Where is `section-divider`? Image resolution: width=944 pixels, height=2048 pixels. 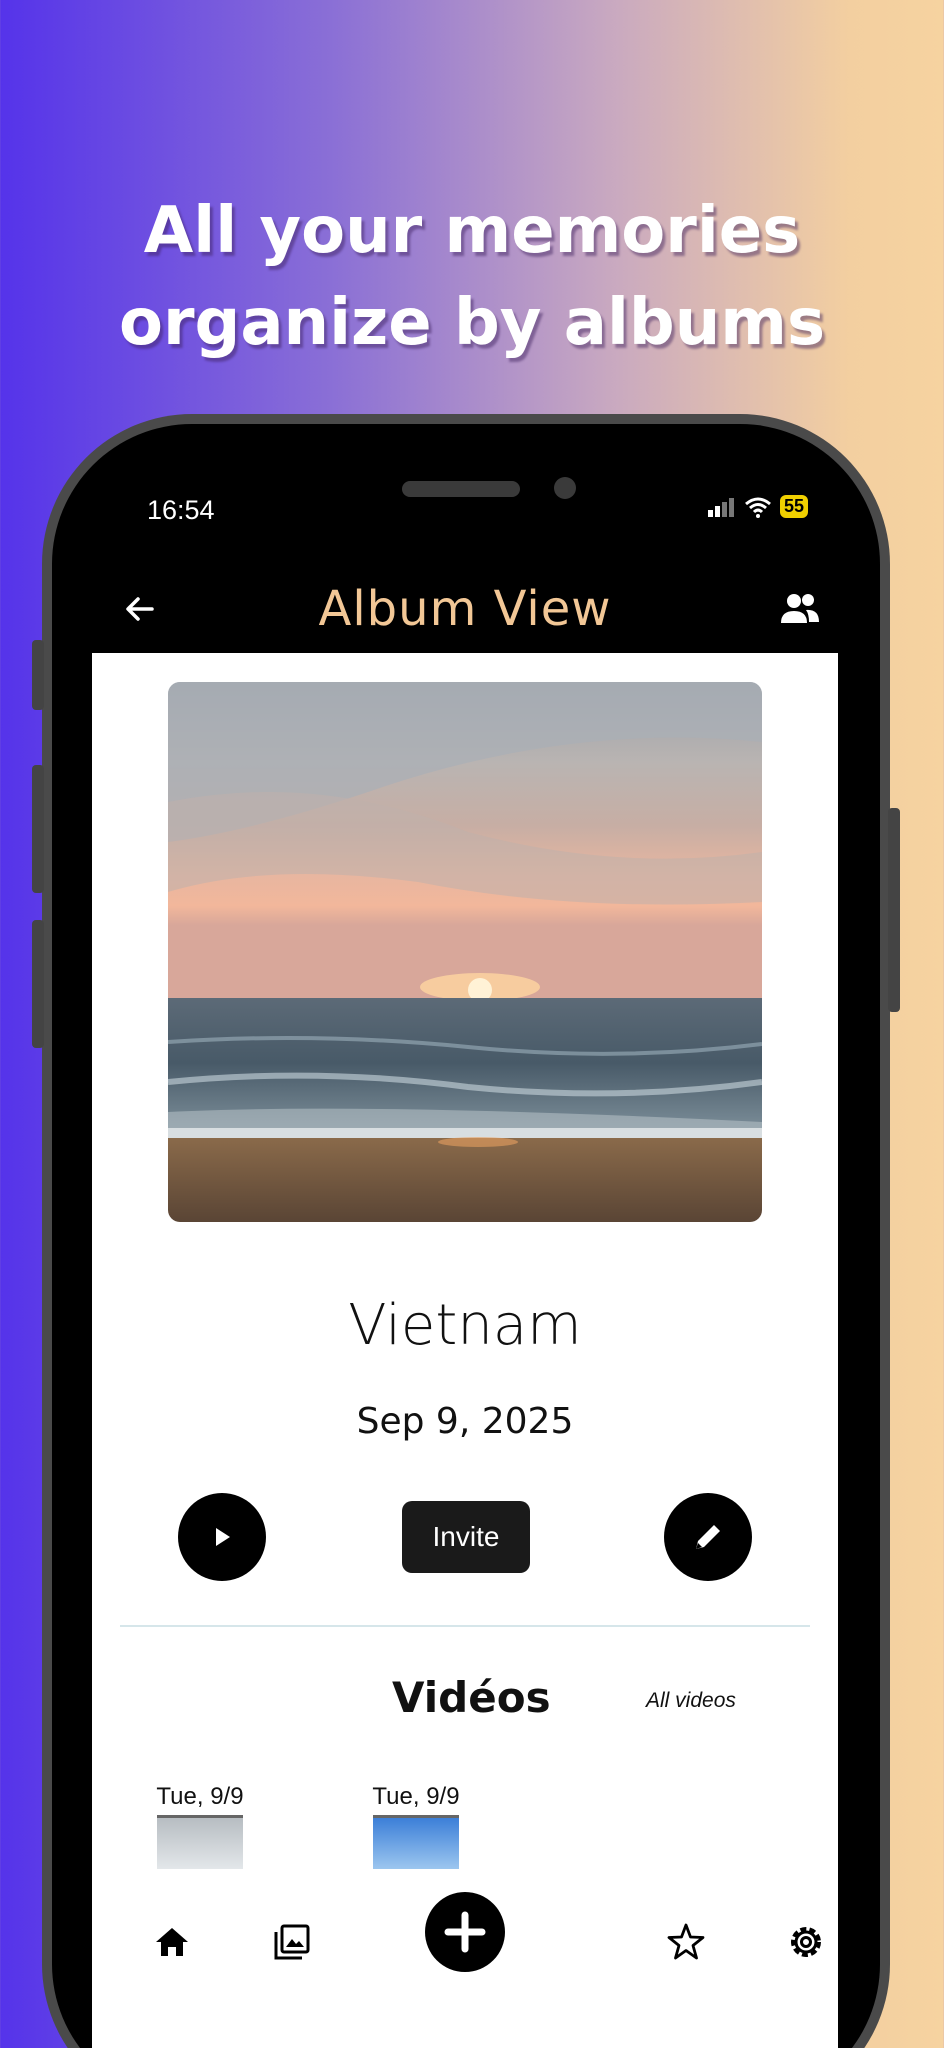
section-divider is located at coordinates (465, 1626).